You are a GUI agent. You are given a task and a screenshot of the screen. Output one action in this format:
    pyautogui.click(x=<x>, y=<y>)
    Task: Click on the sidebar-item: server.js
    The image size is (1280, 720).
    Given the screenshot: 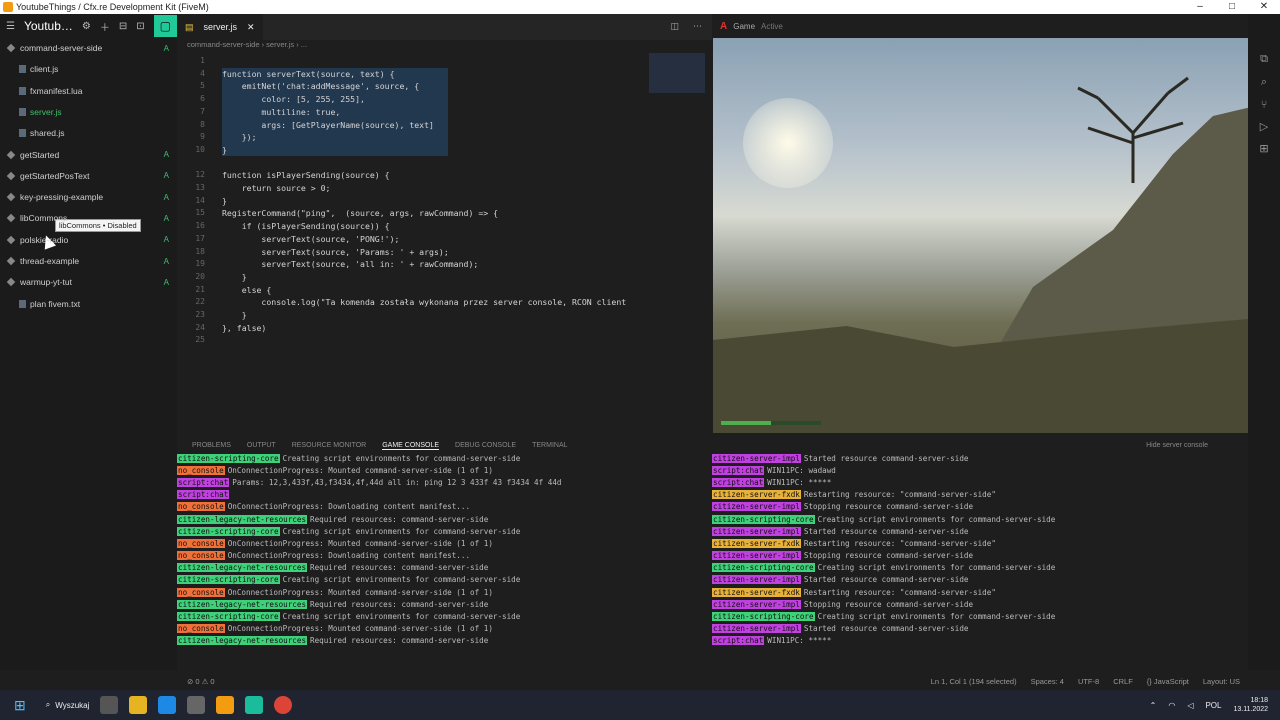 What is the action you would take?
    pyautogui.click(x=88, y=112)
    